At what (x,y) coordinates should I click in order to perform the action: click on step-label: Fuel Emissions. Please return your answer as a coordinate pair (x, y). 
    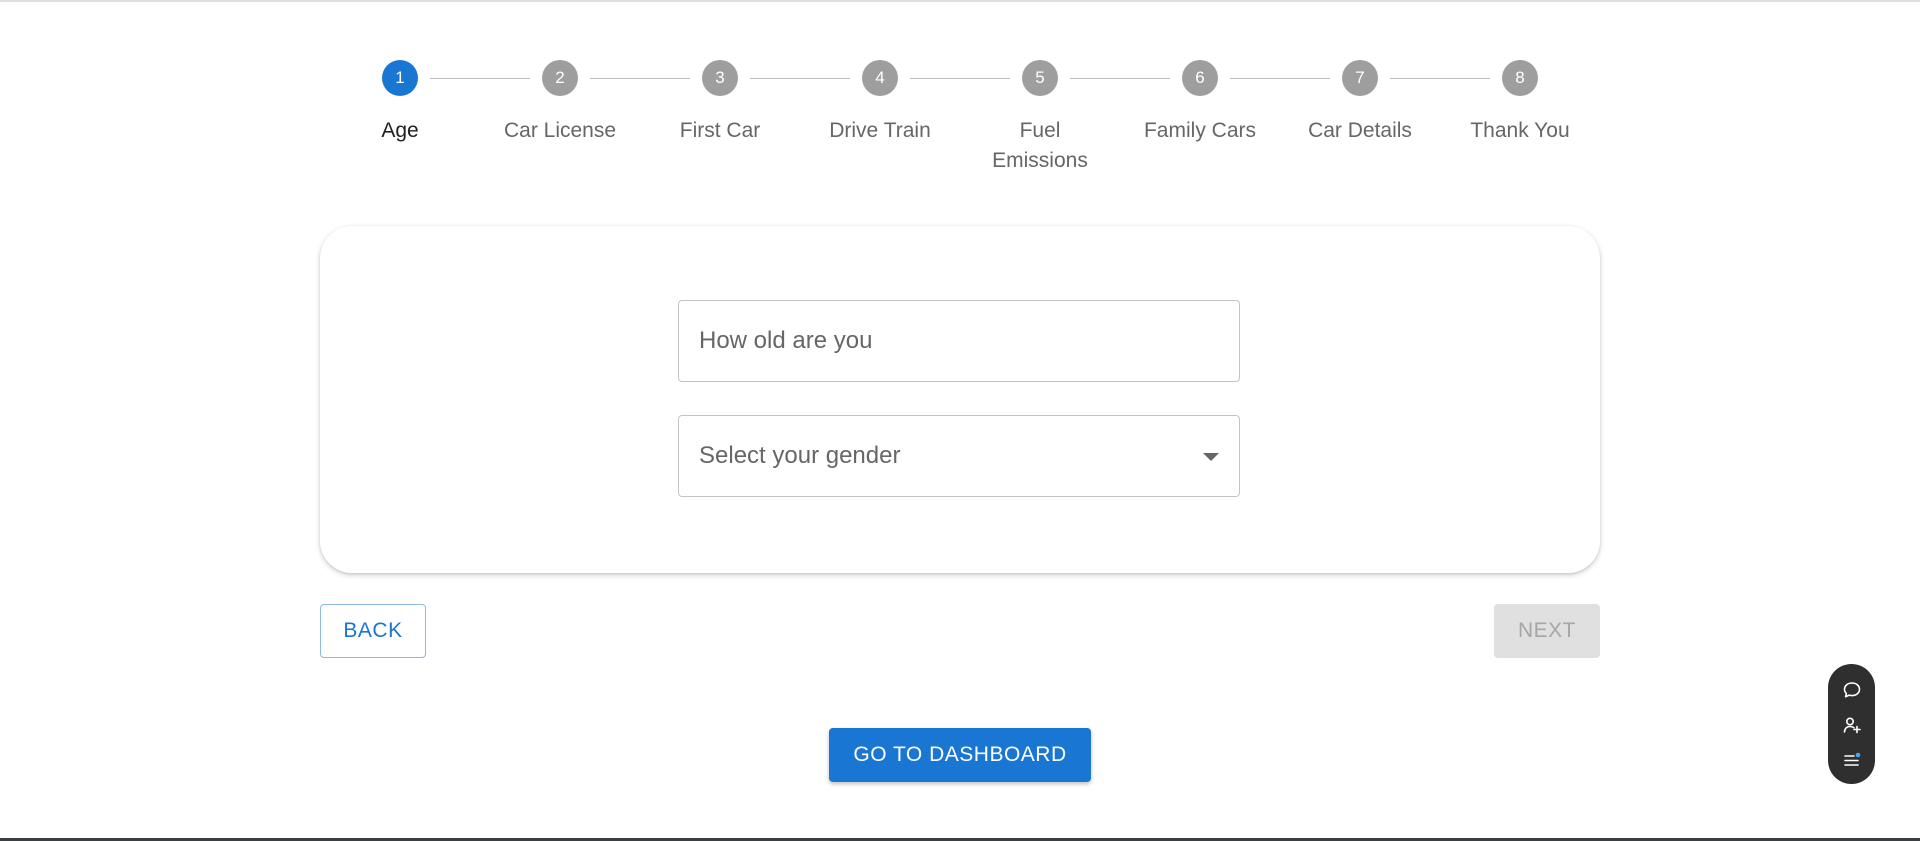
    Looking at the image, I should click on (1040, 145).